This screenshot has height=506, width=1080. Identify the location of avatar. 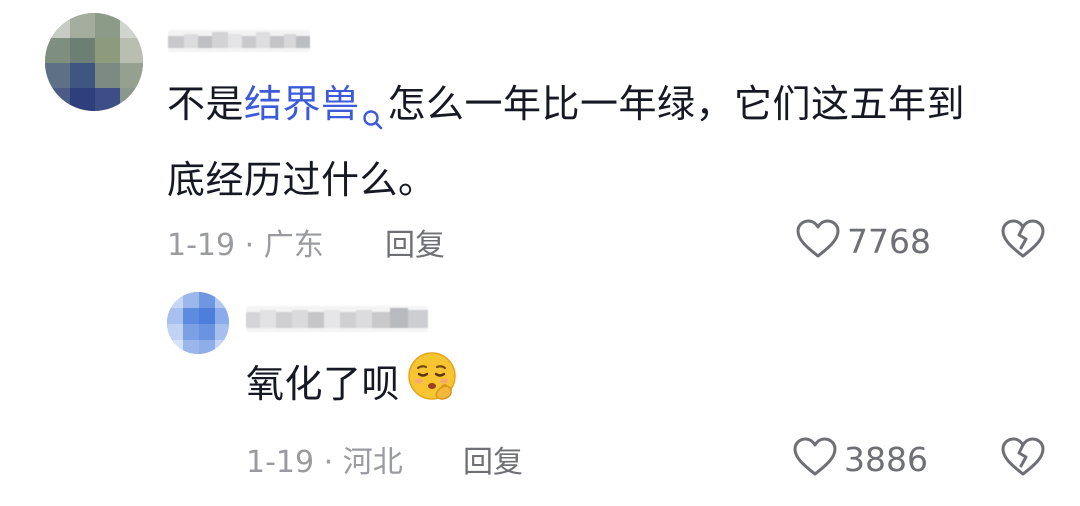
(94, 62).